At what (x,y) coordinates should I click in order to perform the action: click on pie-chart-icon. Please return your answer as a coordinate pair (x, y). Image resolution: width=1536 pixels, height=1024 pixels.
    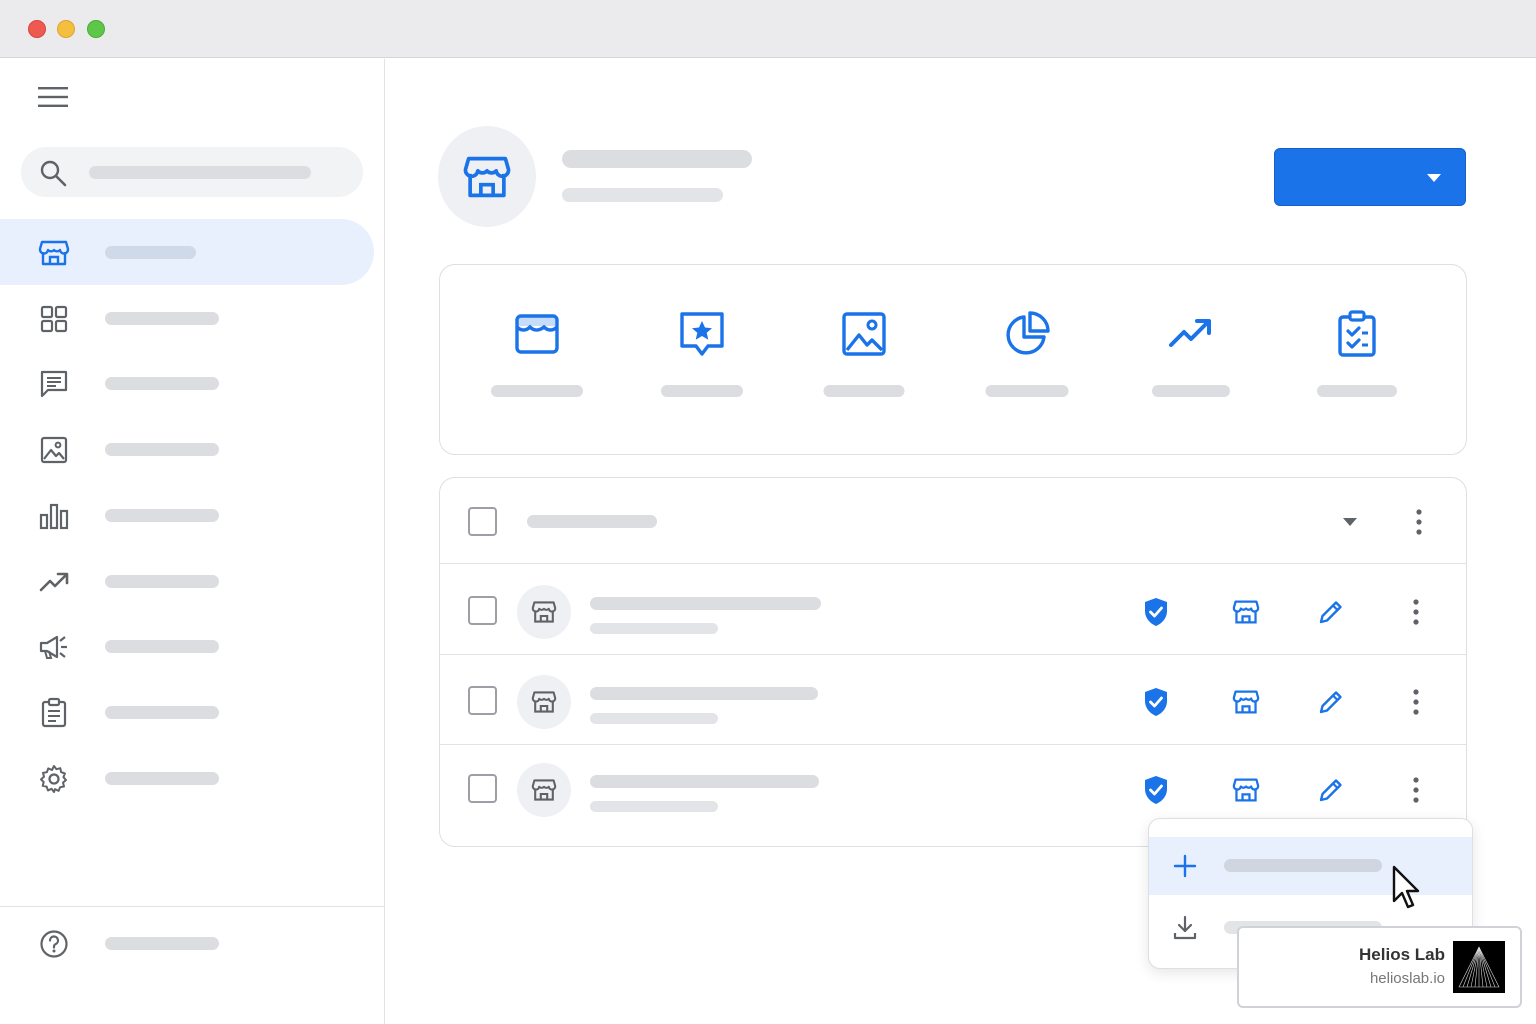
    Looking at the image, I should click on (1028, 333).